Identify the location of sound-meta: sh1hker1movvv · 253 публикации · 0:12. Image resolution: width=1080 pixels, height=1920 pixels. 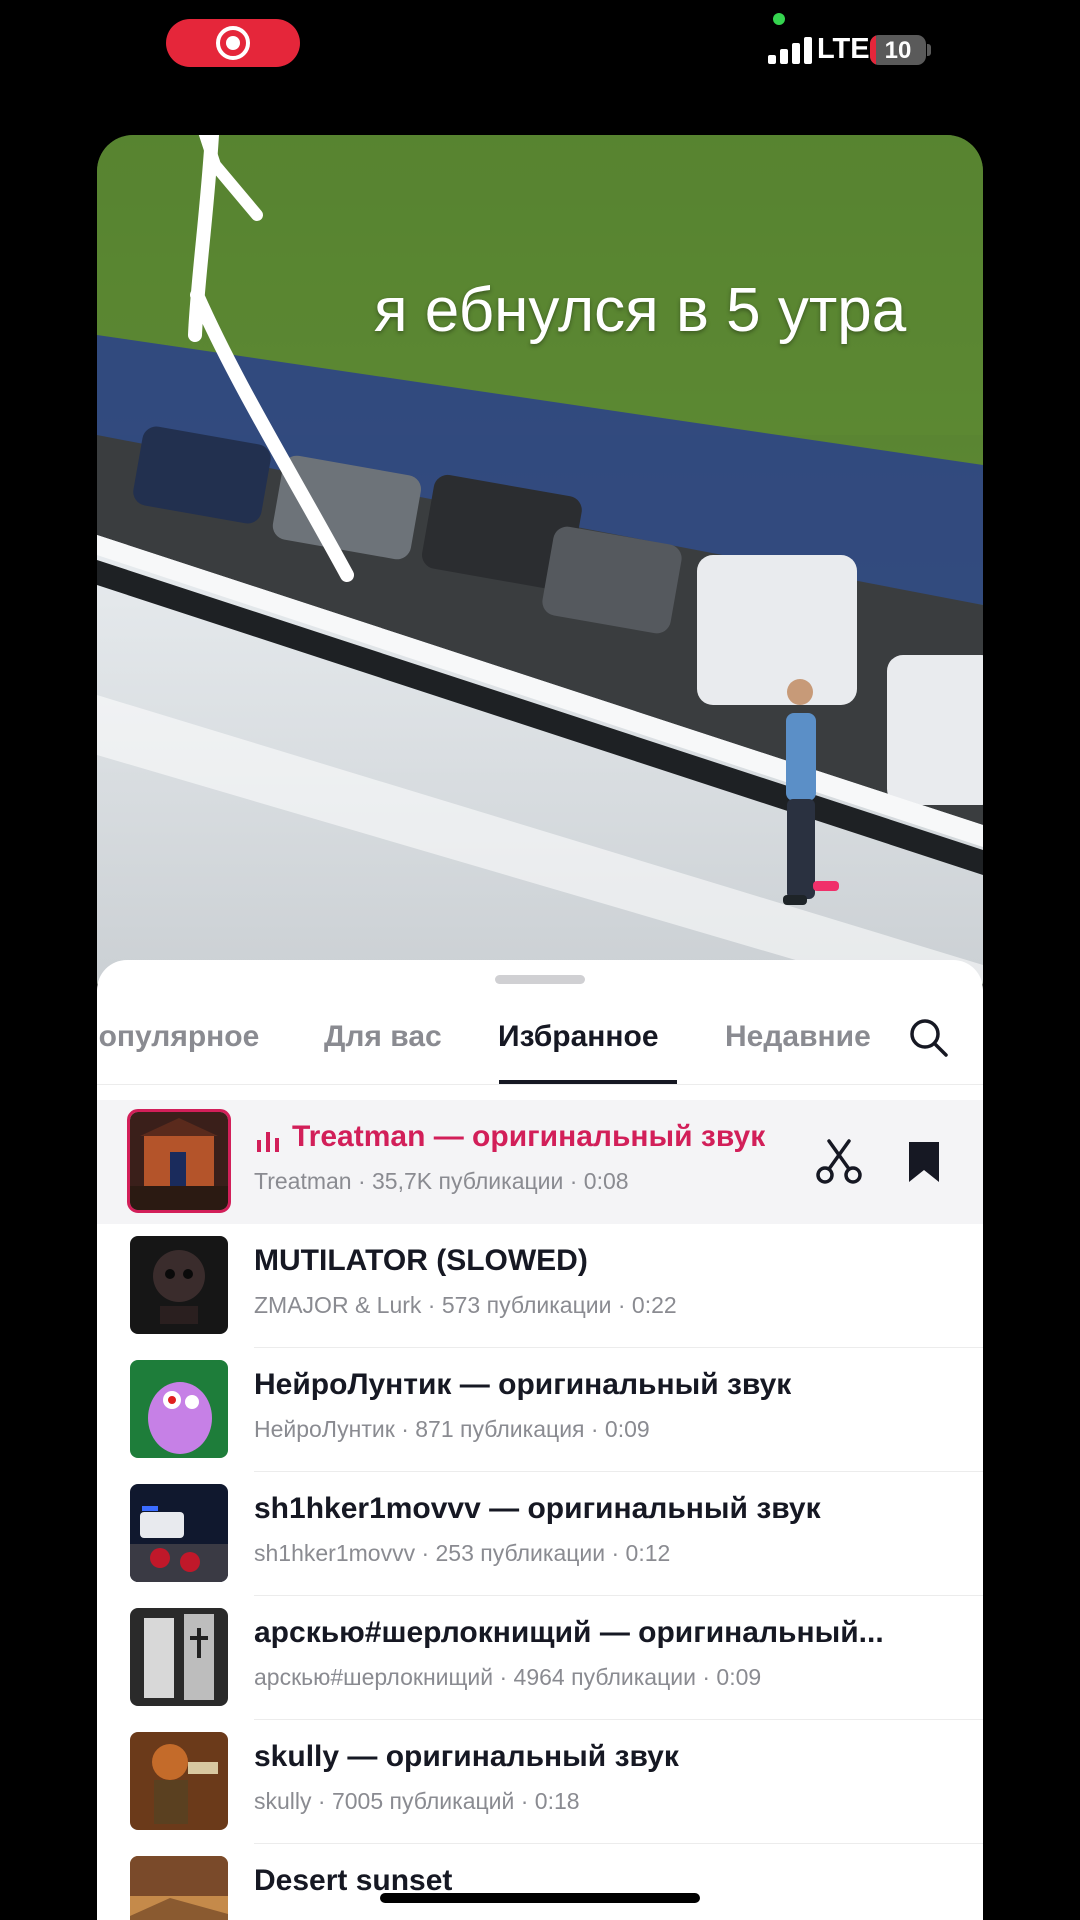
(462, 1553).